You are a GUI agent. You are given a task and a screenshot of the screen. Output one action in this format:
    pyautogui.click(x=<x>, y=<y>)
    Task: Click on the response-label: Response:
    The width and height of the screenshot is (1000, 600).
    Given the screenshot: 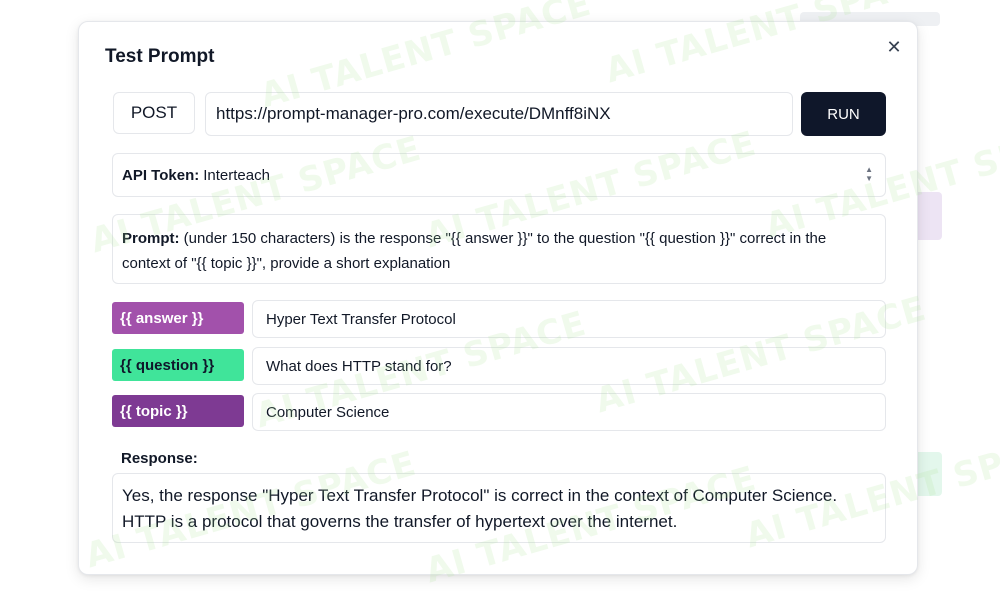 What is the action you would take?
    pyautogui.click(x=159, y=458)
    